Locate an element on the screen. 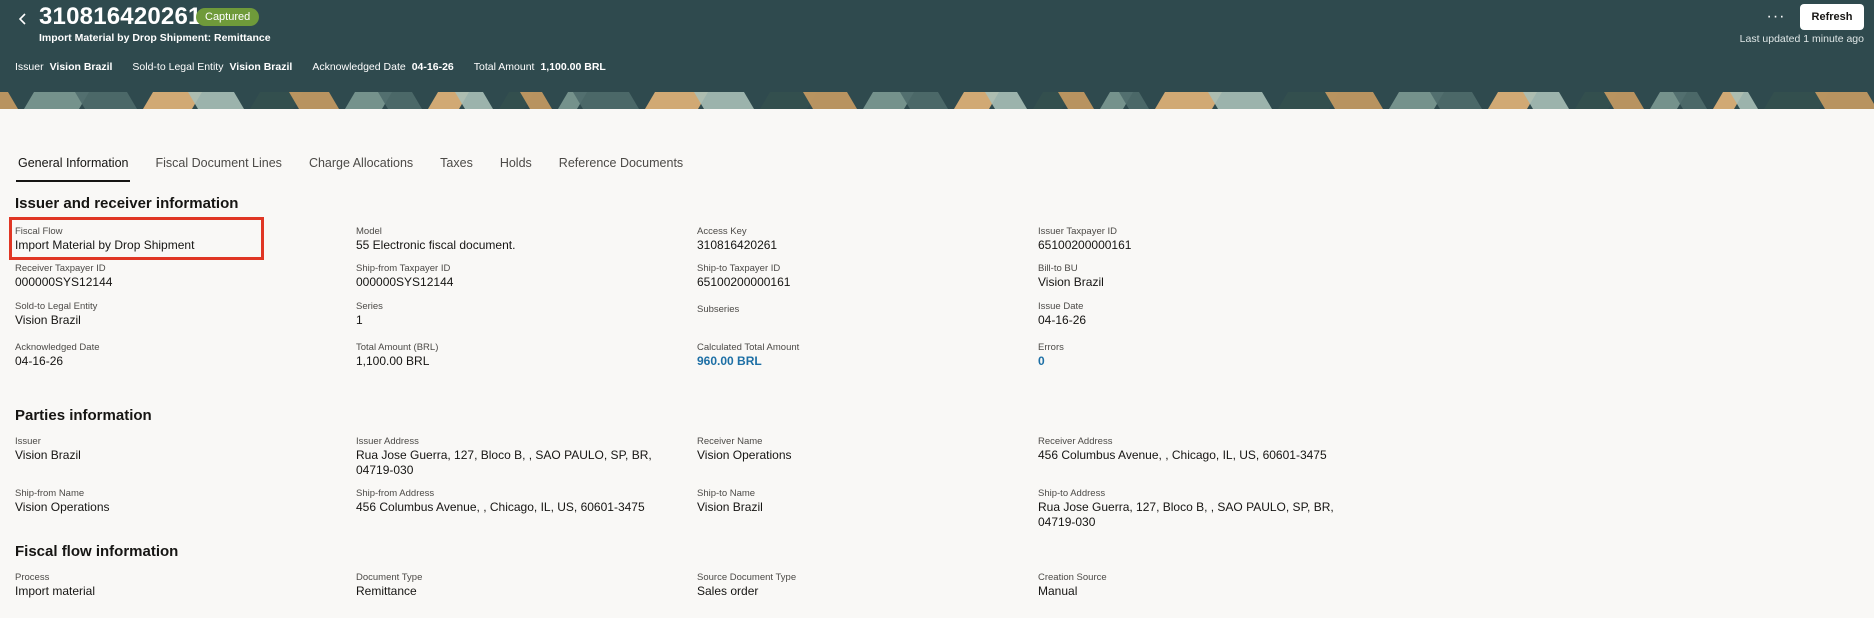 Image resolution: width=1874 pixels, height=618 pixels. errors-link: 0 is located at coordinates (1198, 361).